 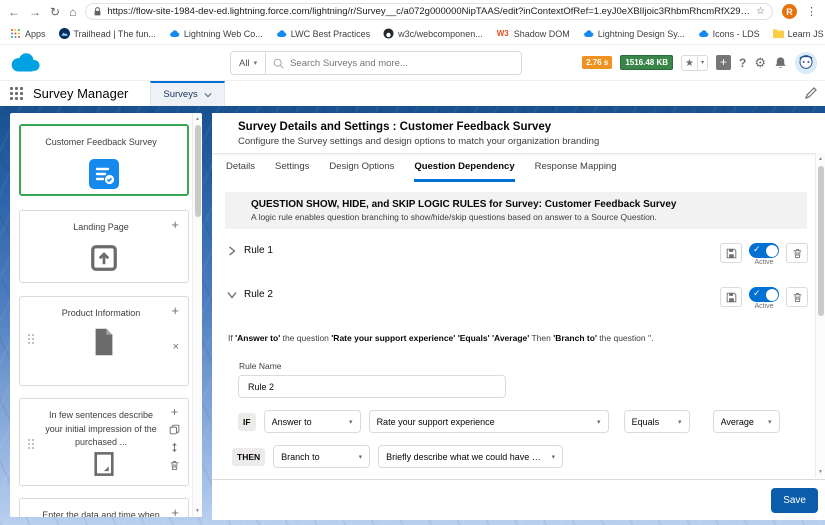 I want to click on search-input, so click(x=402, y=63).